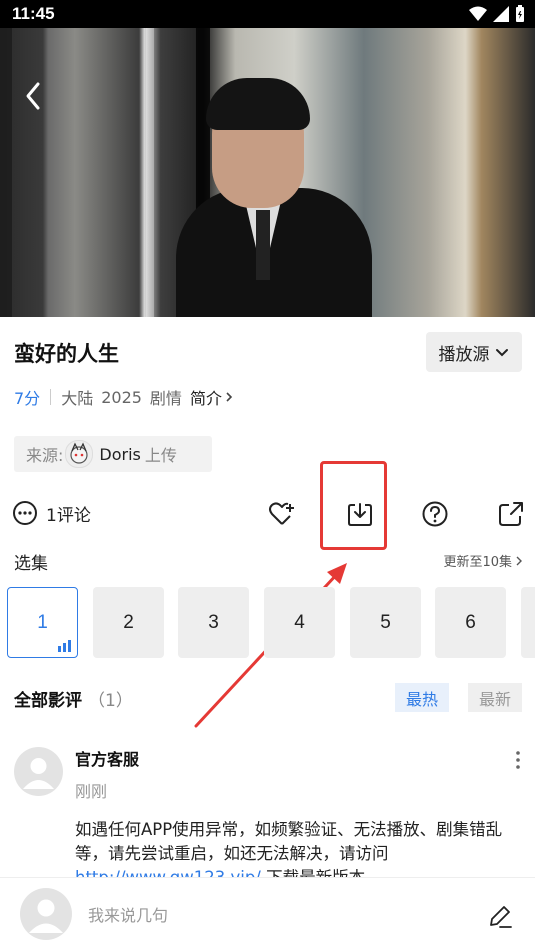  I want to click on sort-new-button: 最新, so click(495, 697).